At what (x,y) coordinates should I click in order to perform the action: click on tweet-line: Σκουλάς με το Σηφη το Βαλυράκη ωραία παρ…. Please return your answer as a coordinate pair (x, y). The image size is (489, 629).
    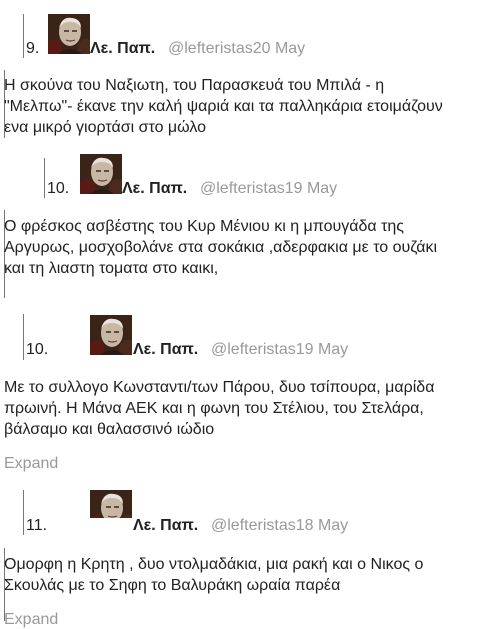
    Looking at the image, I should click on (172, 585).